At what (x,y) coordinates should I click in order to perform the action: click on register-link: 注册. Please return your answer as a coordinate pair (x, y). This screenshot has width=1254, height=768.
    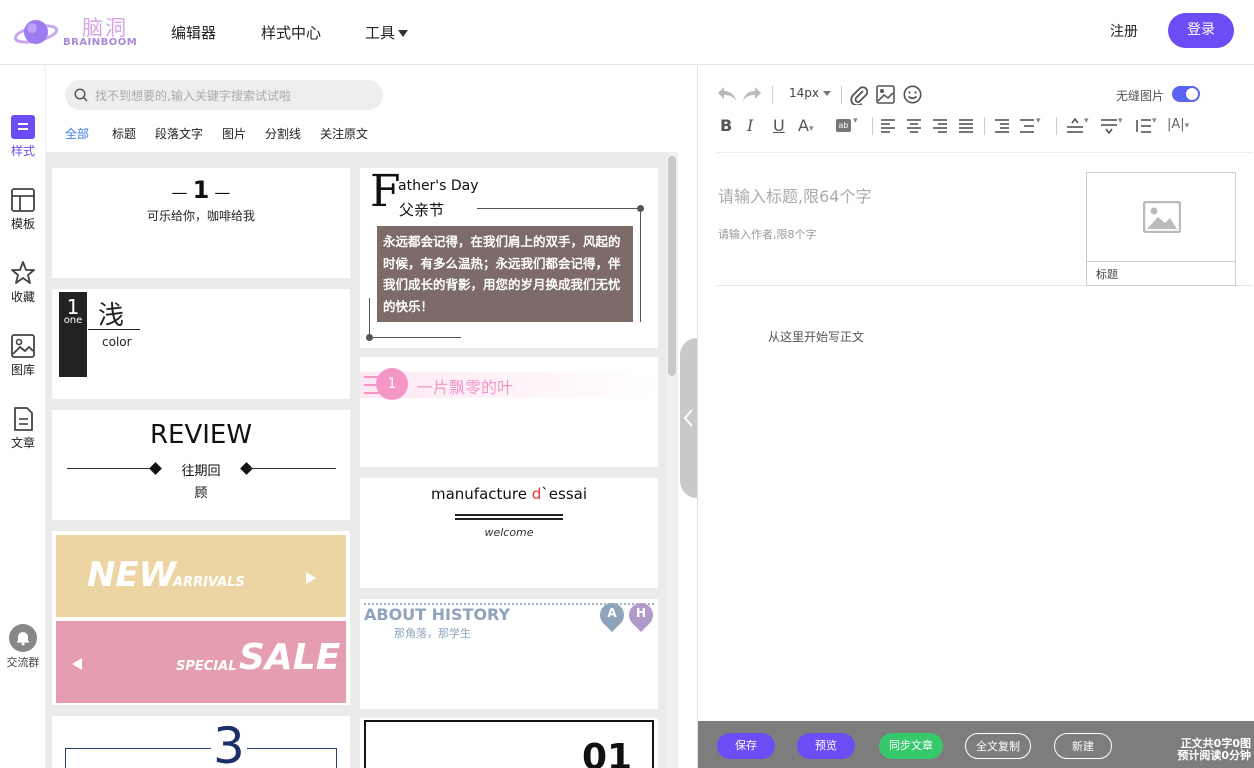
    Looking at the image, I should click on (1124, 31).